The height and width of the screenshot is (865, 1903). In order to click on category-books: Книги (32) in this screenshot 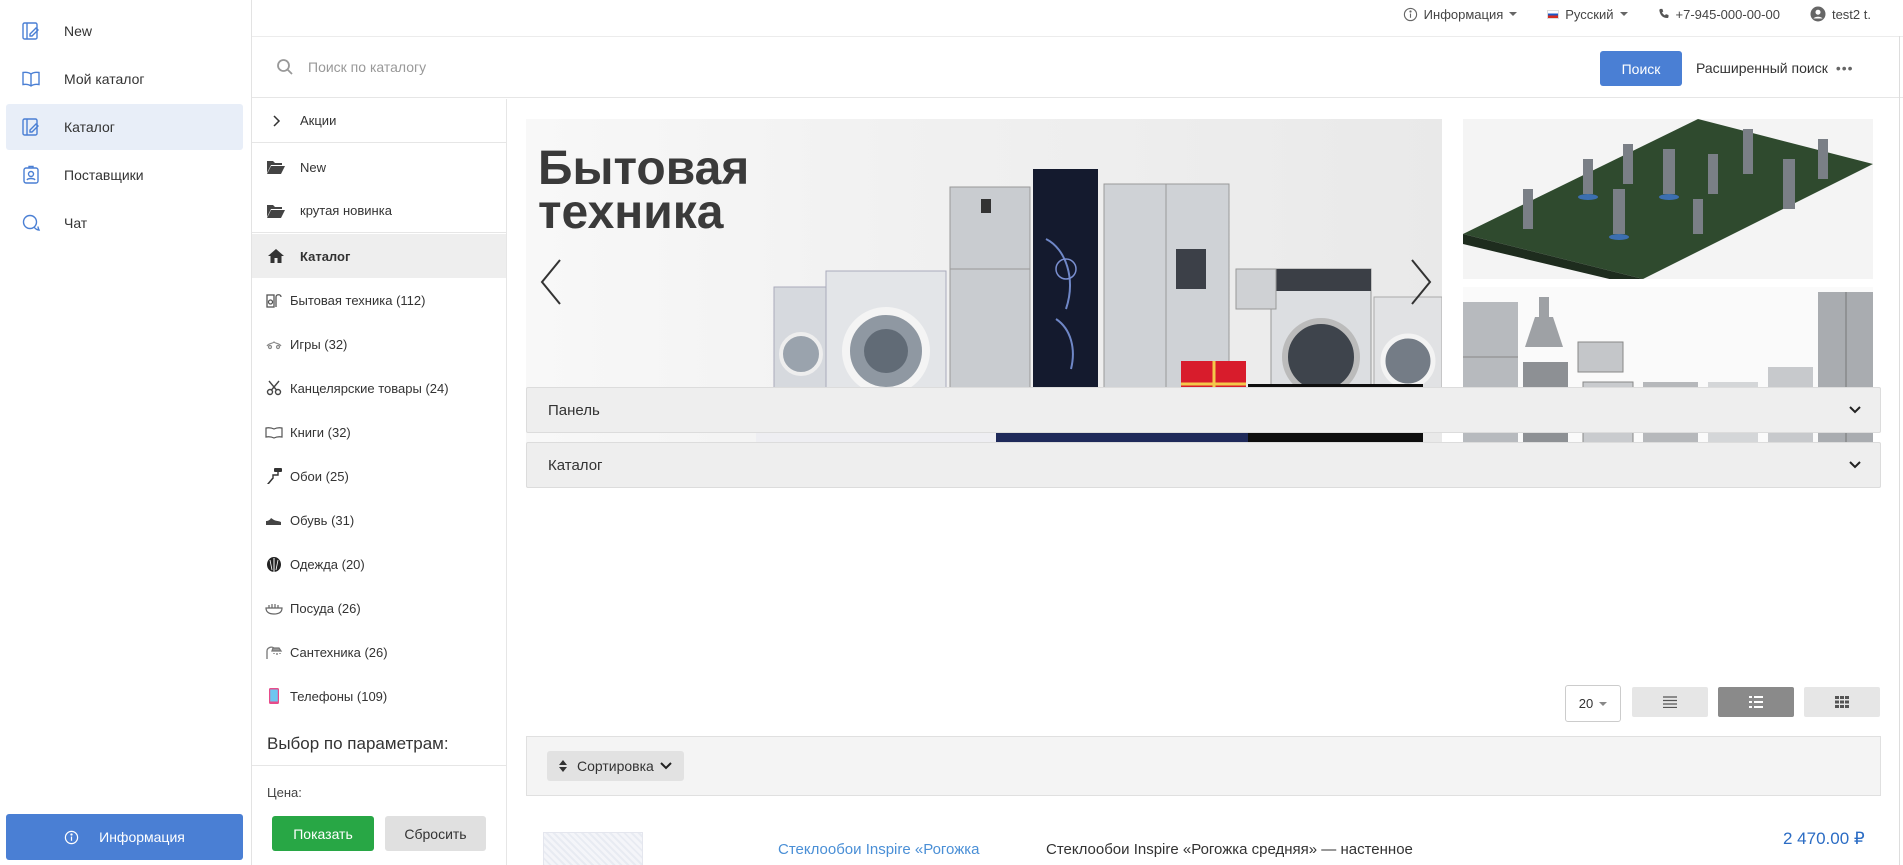, I will do `click(379, 432)`.